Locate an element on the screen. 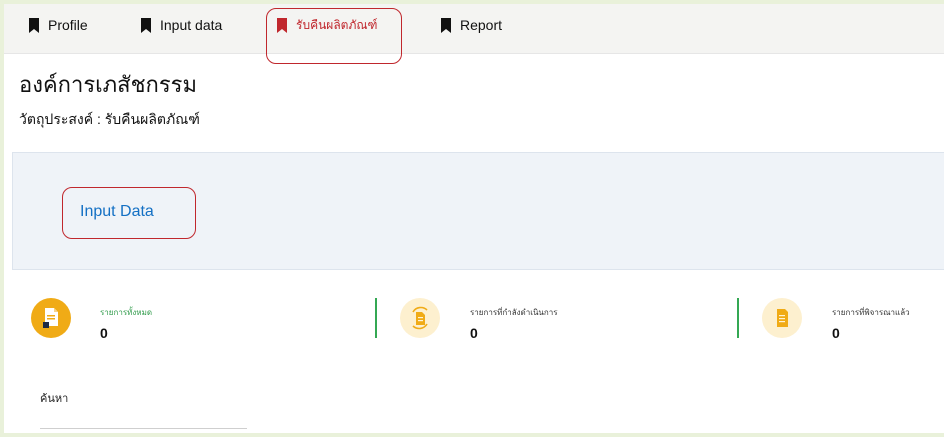 Image resolution: width=944 pixels, height=437 pixels. stat-total-label: รายการทั้งหมด is located at coordinates (126, 312).